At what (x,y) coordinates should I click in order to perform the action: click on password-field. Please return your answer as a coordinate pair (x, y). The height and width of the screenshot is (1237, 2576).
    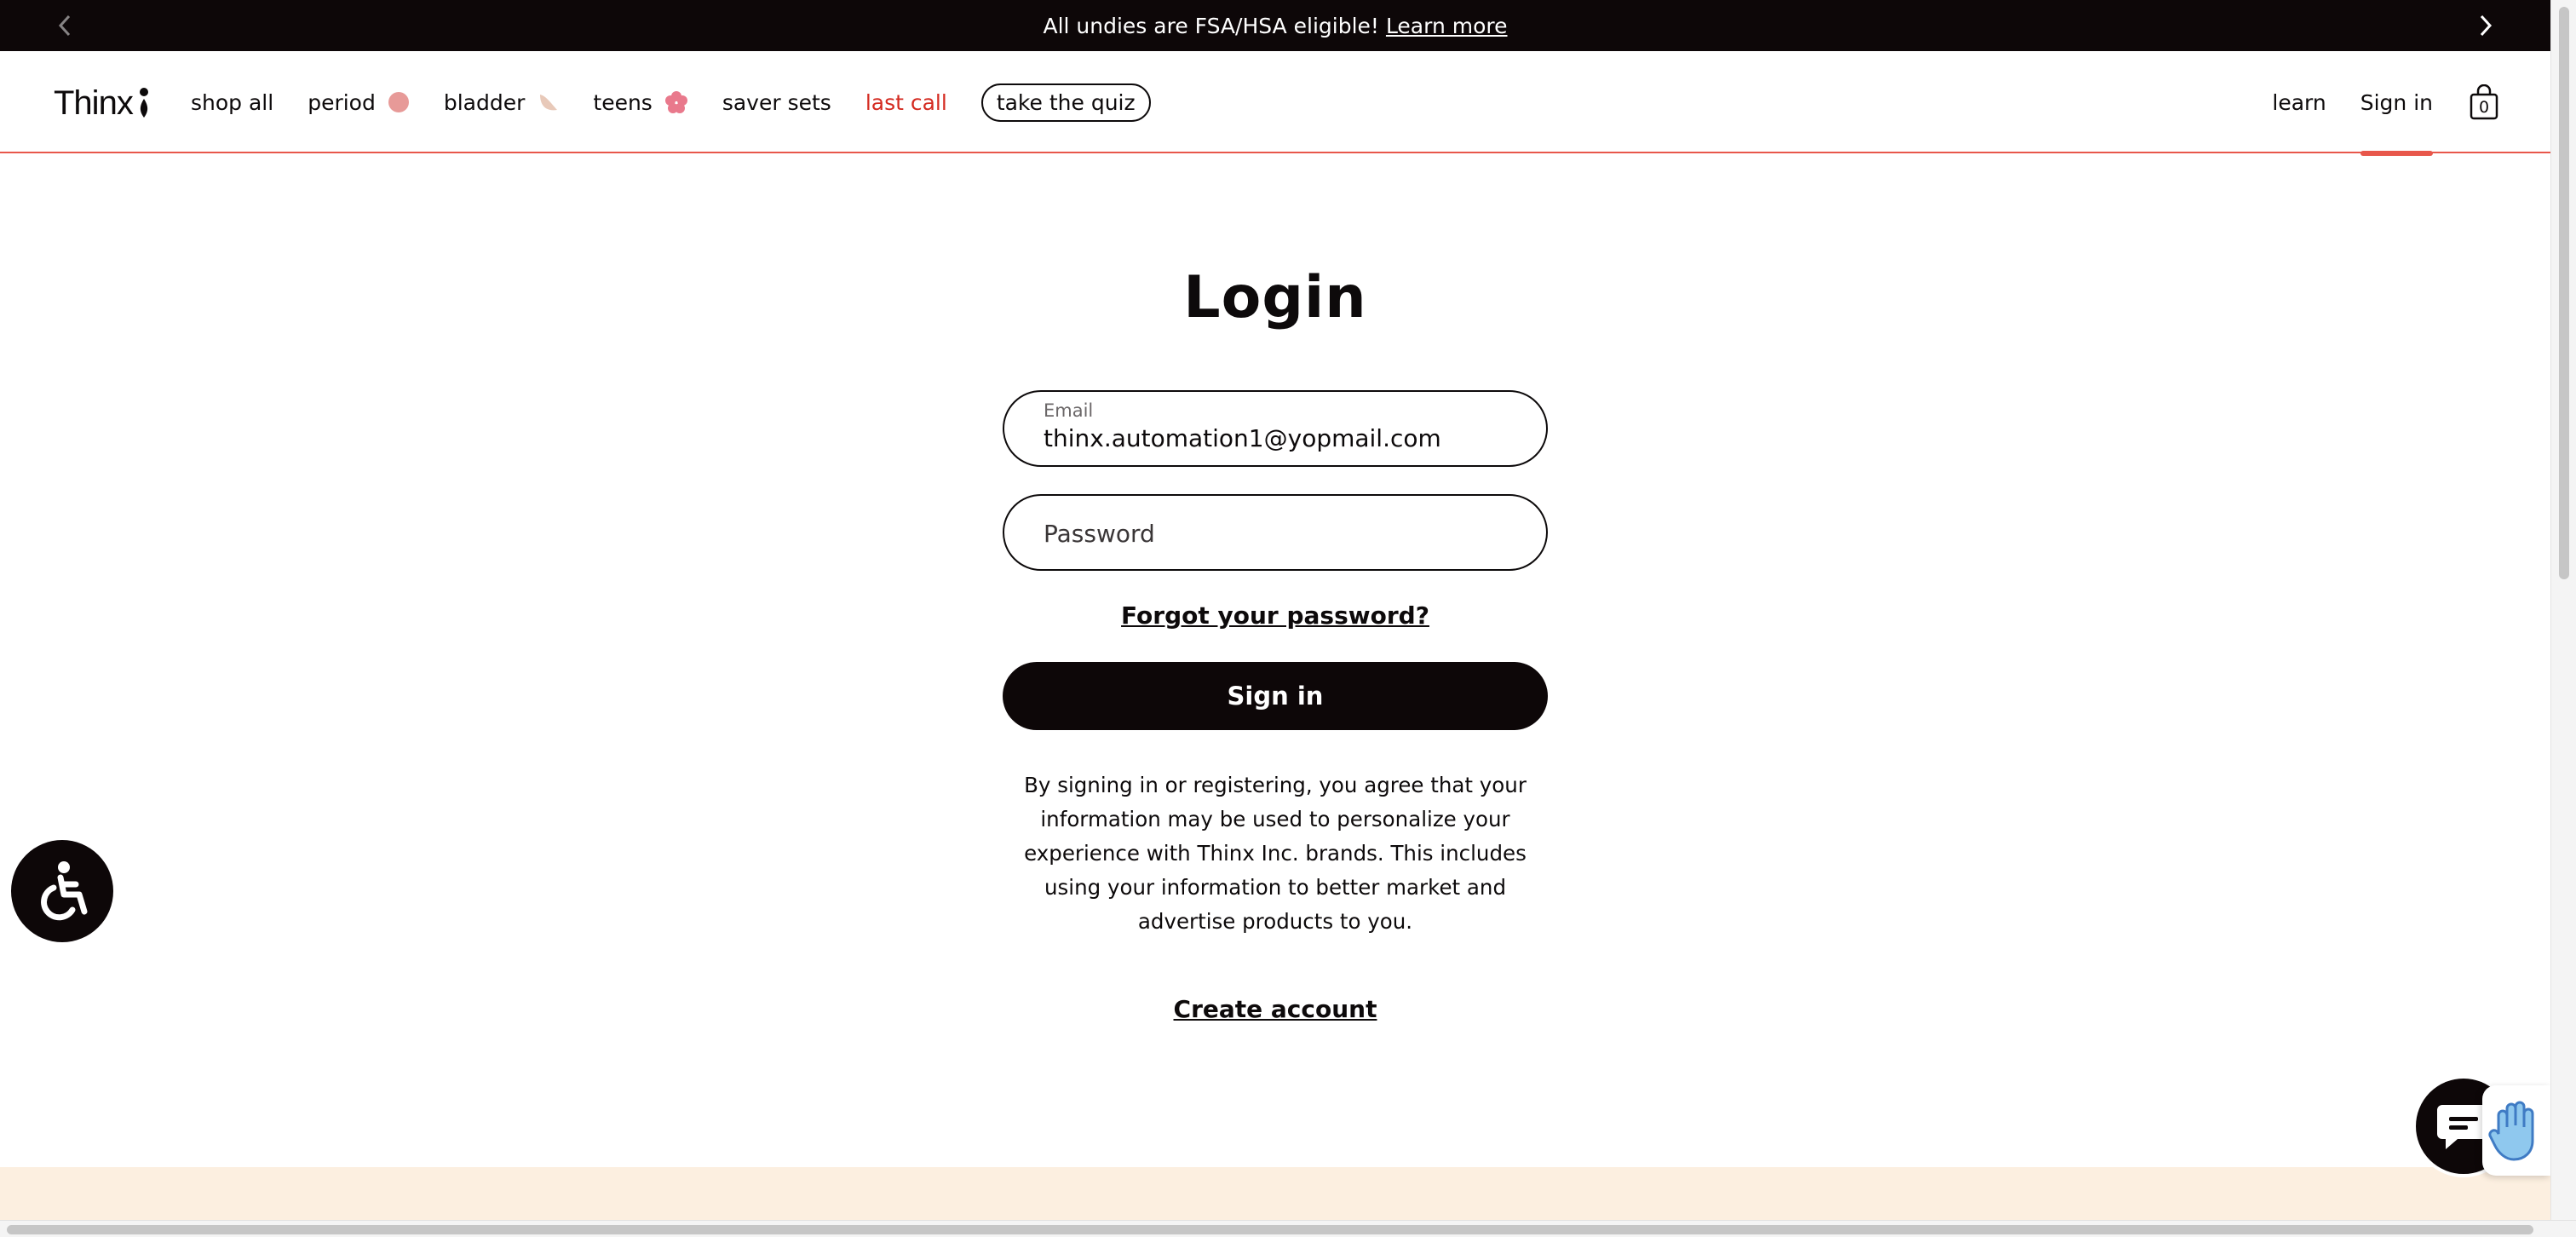
    Looking at the image, I should click on (1276, 532).